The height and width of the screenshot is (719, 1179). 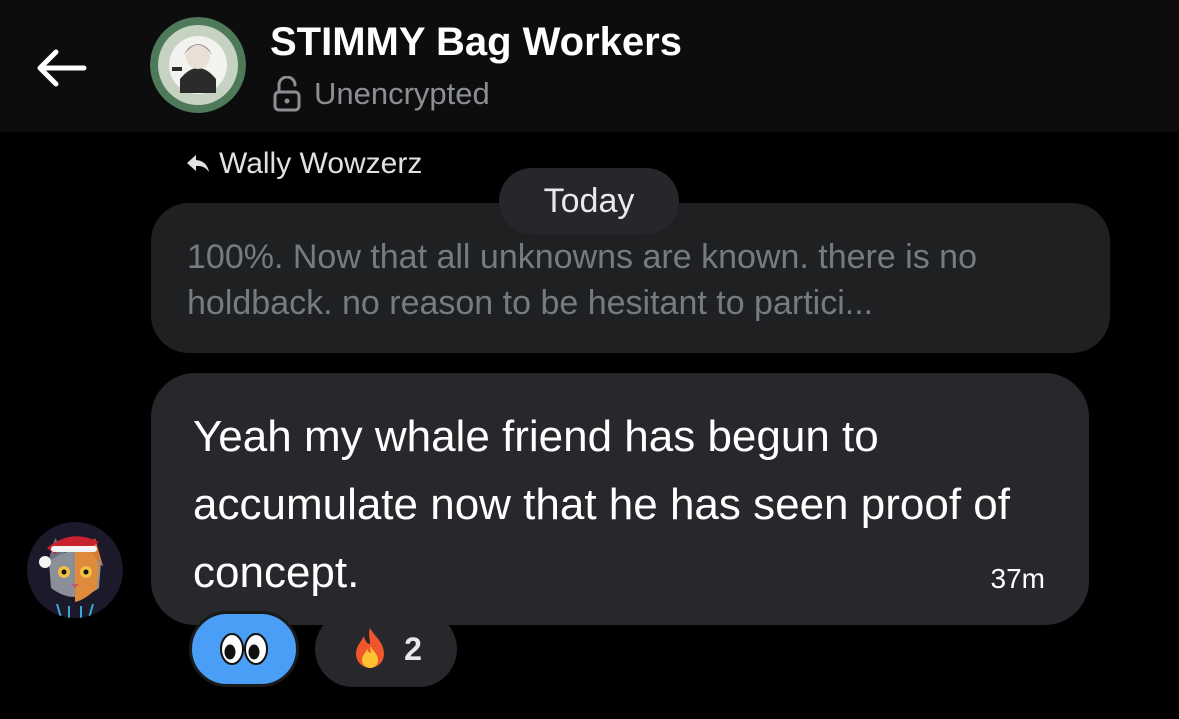 What do you see at coordinates (386, 649) in the screenshot?
I see `reaction-fire: 2` at bounding box center [386, 649].